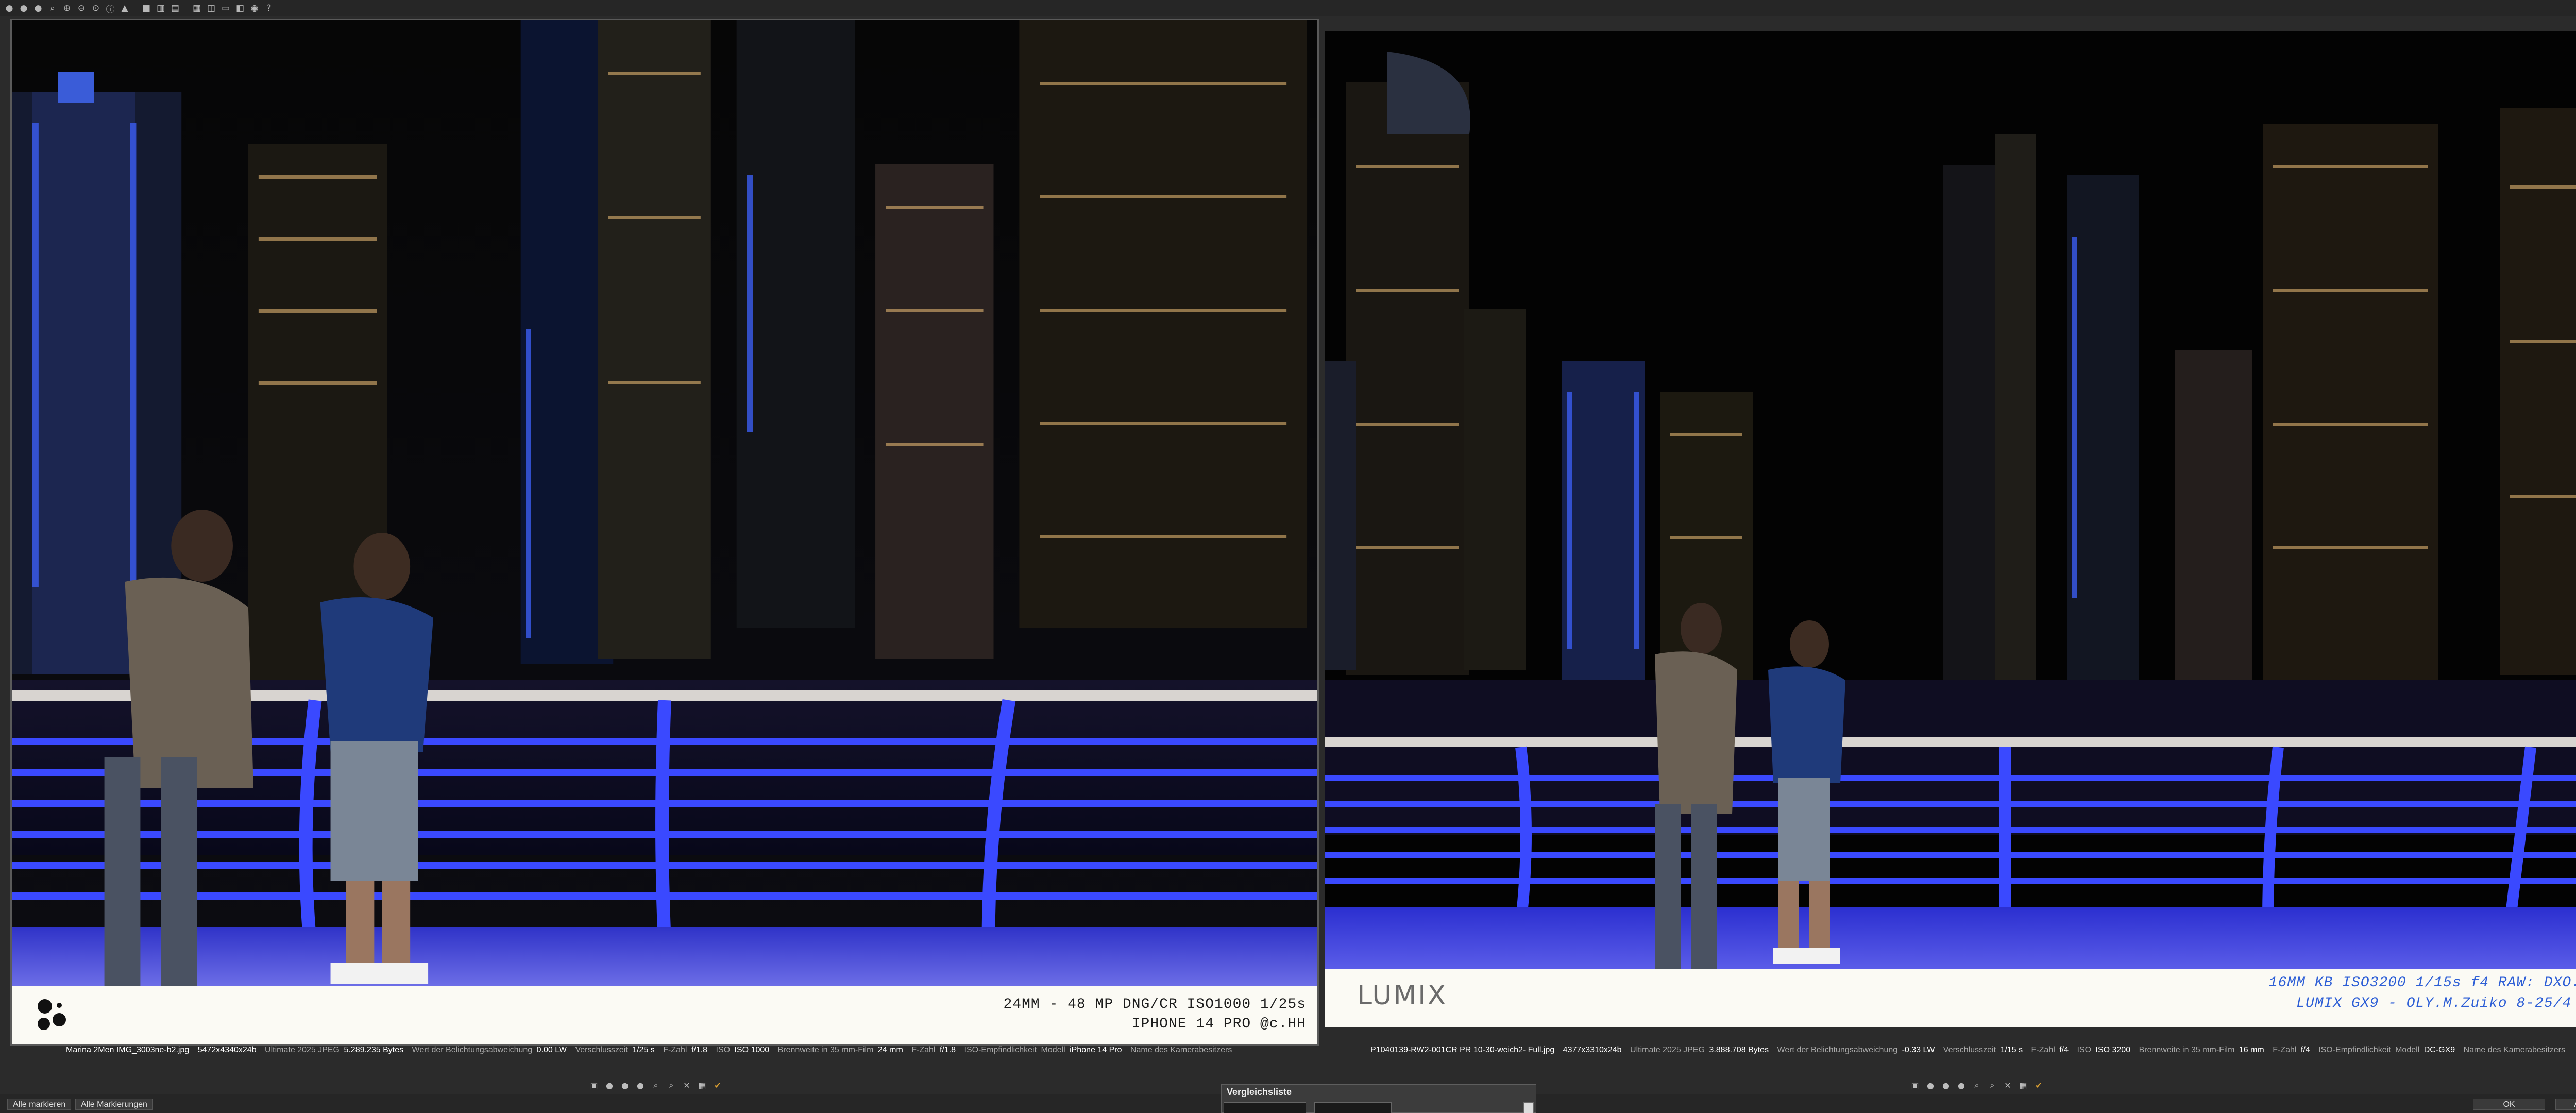 The image size is (2576, 1113). Describe the element at coordinates (52, 1014) in the screenshot. I see `dots-logo` at that location.